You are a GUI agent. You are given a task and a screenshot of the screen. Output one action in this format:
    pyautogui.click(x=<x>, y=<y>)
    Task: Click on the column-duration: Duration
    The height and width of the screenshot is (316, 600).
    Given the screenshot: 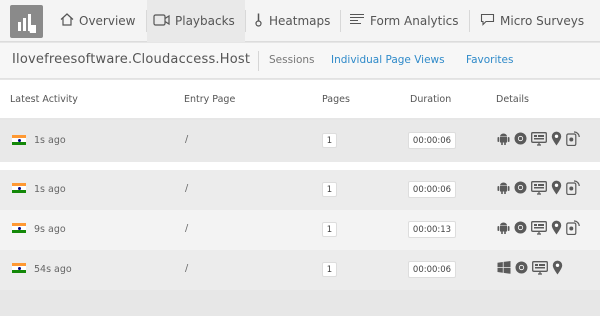 What is the action you would take?
    pyautogui.click(x=430, y=99)
    